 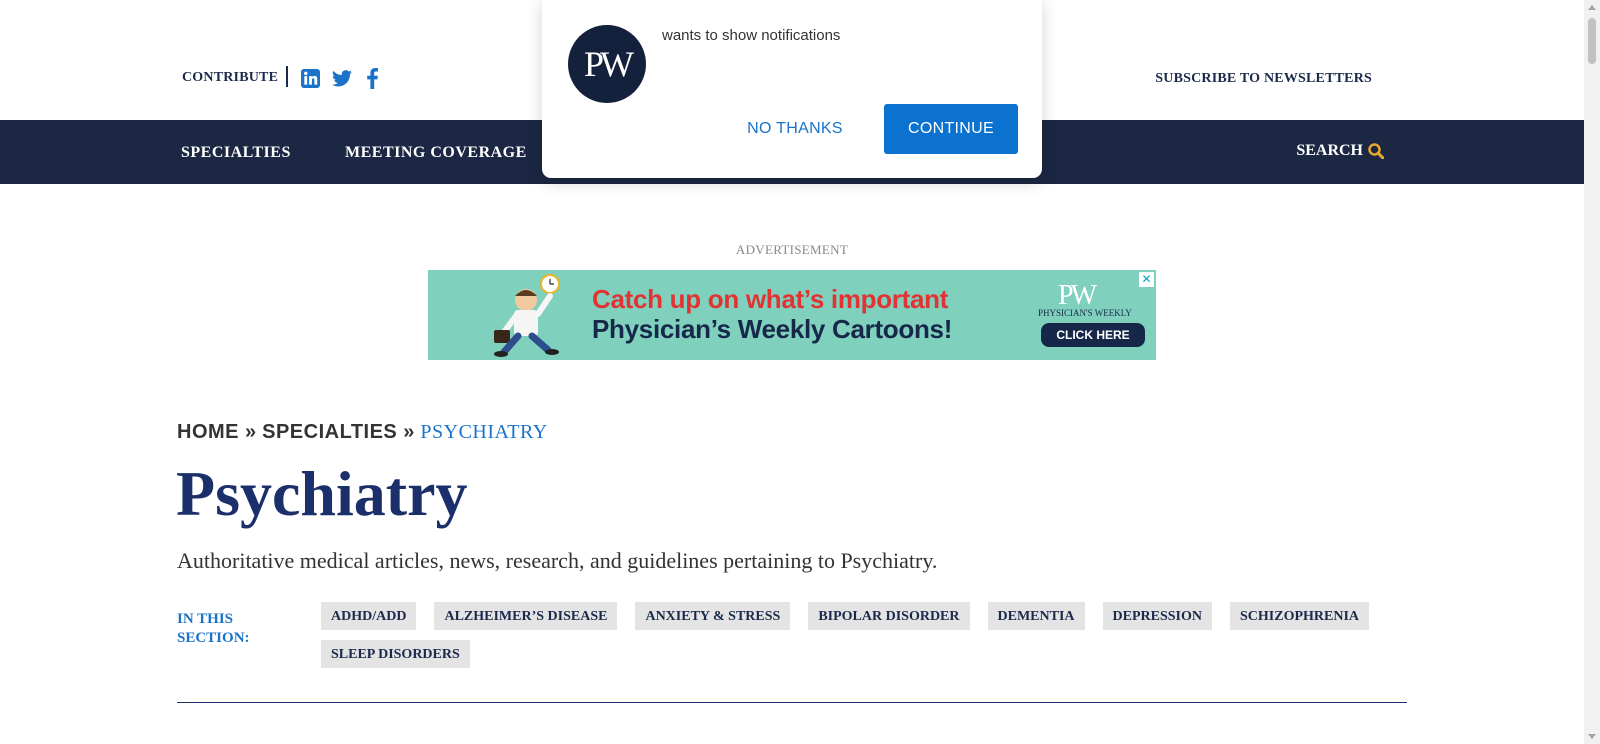 I want to click on scroll-down-arrow-icon, so click(x=1592, y=736).